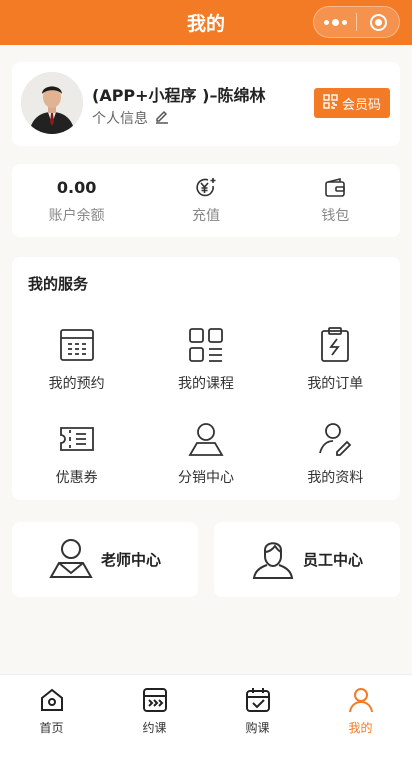 The width and height of the screenshot is (412, 760). Describe the element at coordinates (52, 103) in the screenshot. I see `avatar` at that location.